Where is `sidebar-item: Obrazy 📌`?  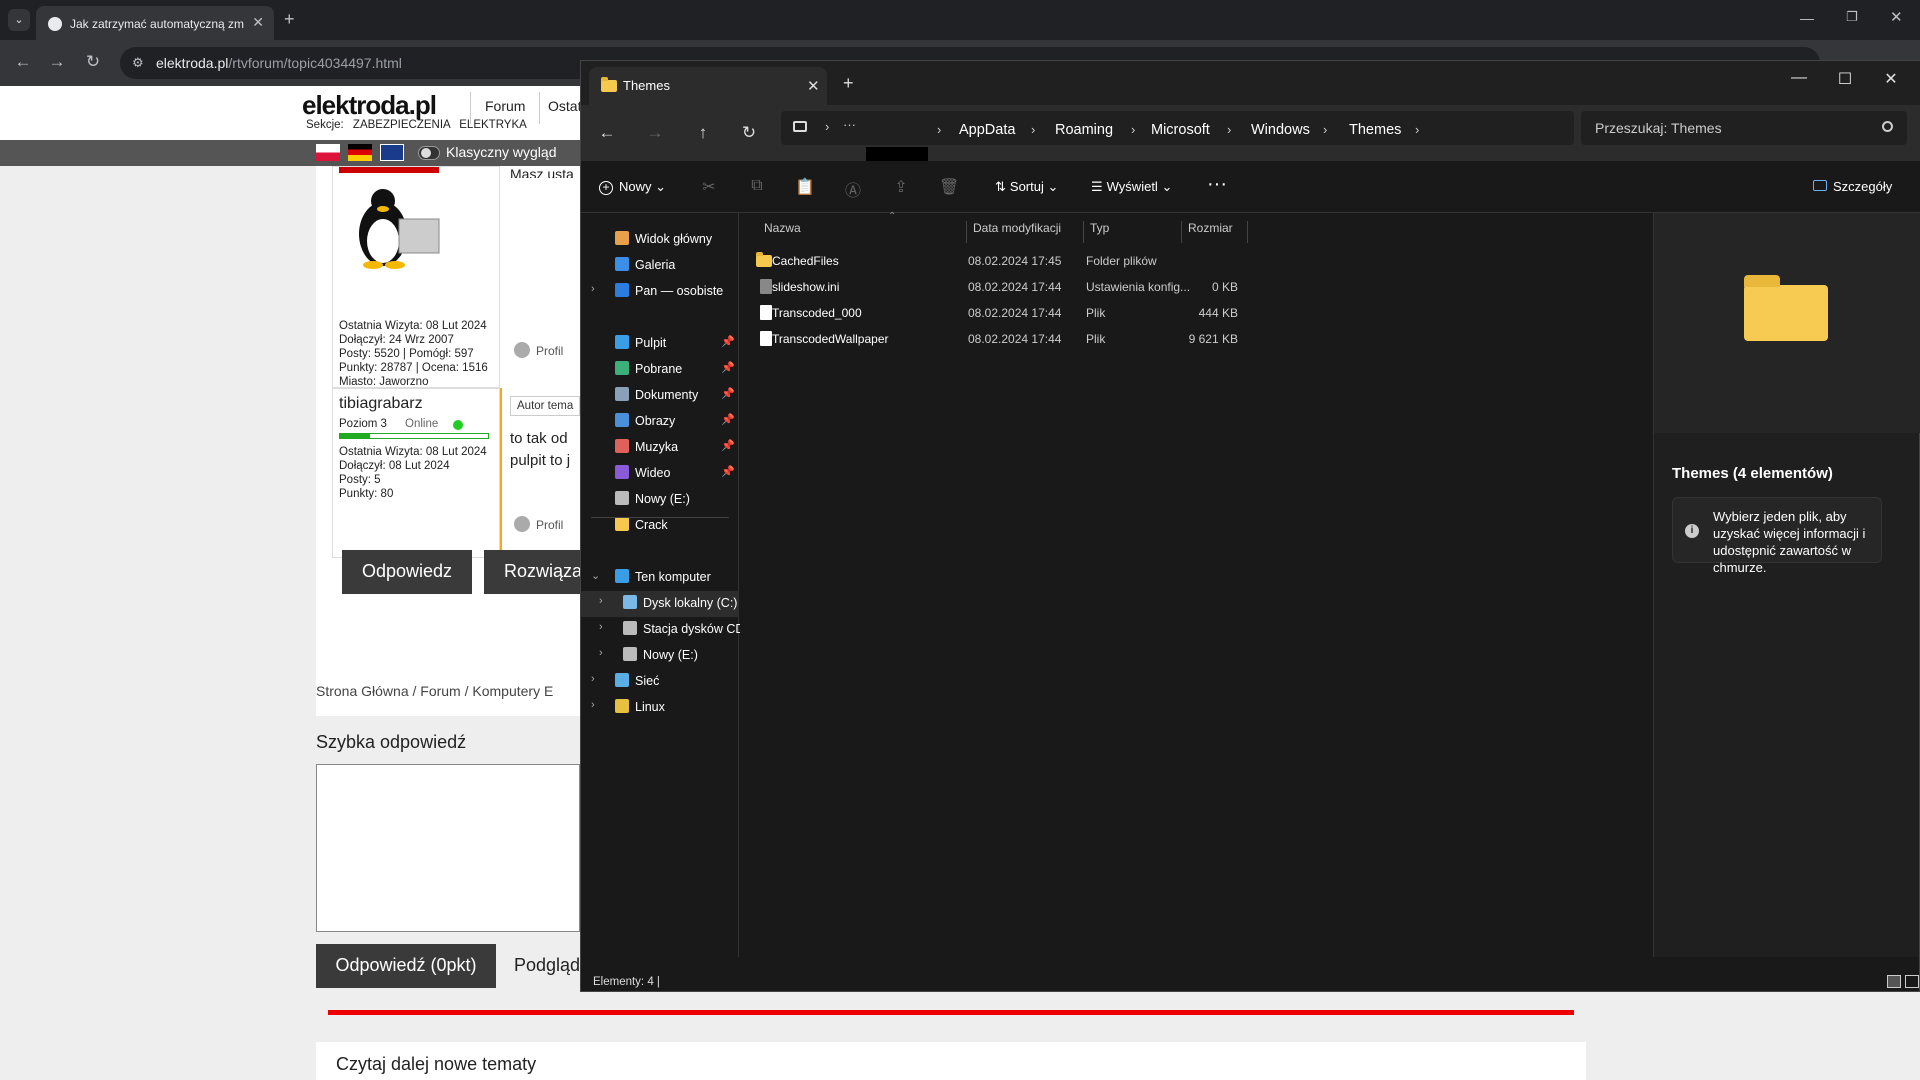
sidebar-item: Obrazy 📌 is located at coordinates (660, 422).